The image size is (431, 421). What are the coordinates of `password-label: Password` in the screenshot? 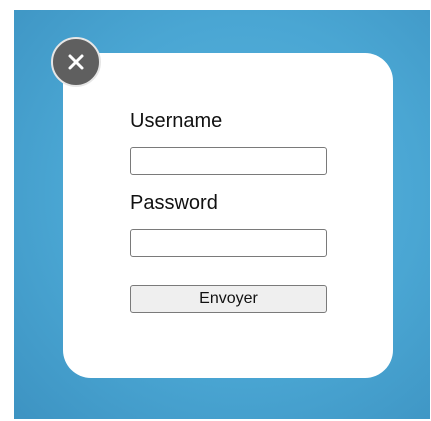 It's located at (174, 203).